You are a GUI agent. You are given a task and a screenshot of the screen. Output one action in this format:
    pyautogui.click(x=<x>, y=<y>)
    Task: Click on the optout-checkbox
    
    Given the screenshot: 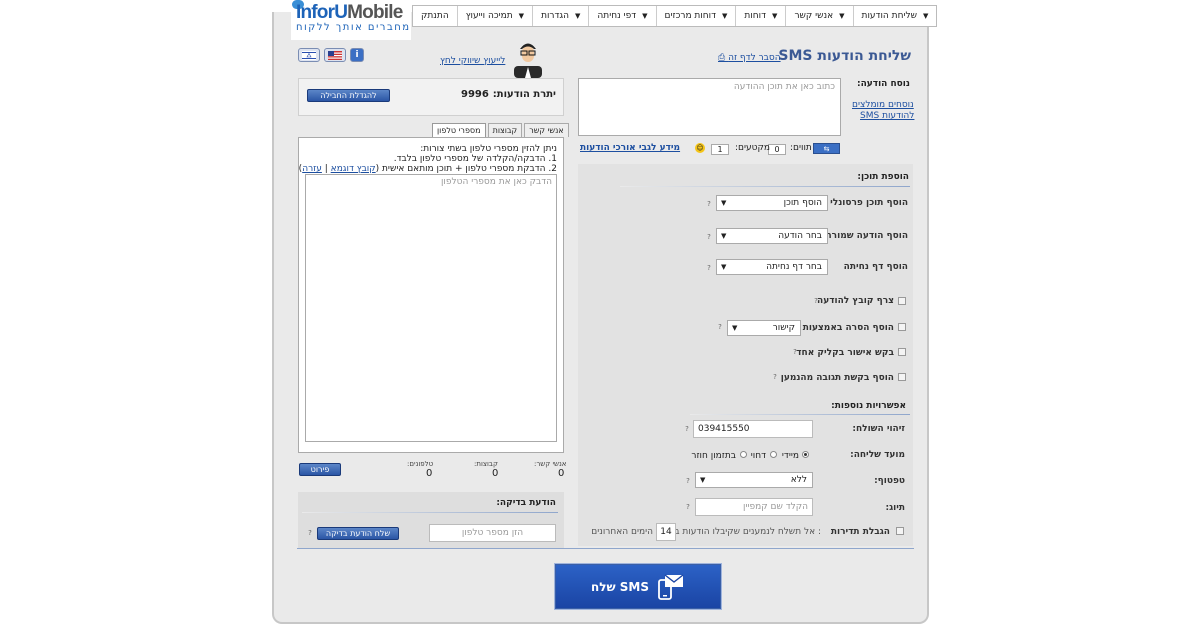 What is the action you would take?
    pyautogui.click(x=902, y=327)
    